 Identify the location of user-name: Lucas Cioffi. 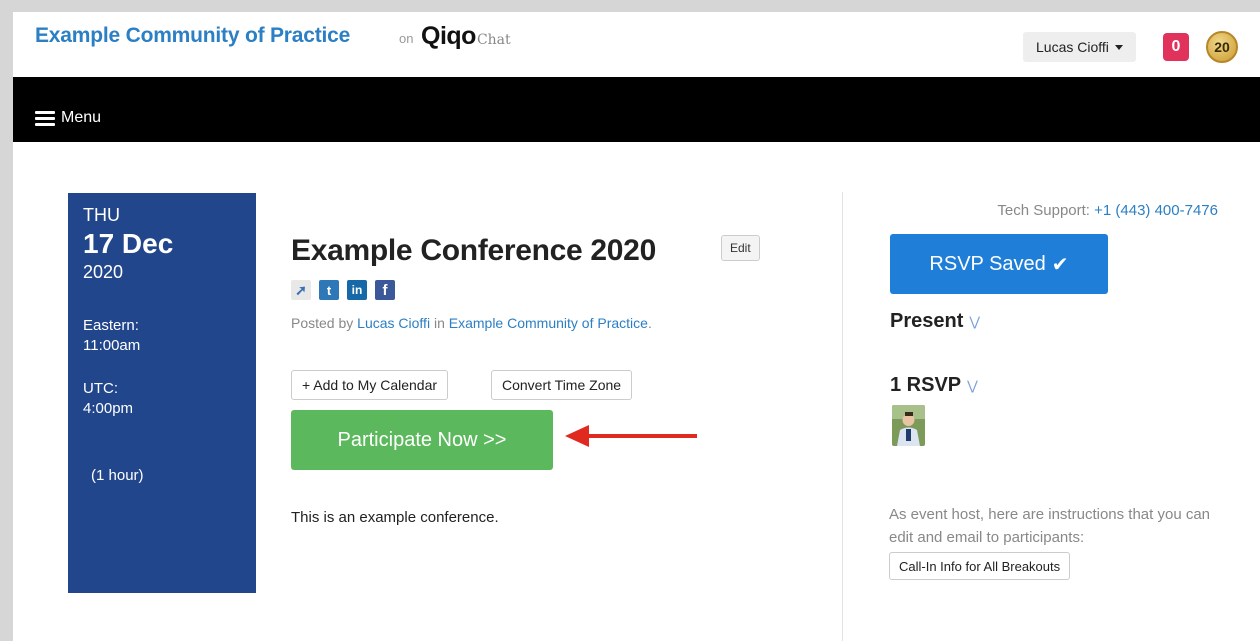
(1072, 47).